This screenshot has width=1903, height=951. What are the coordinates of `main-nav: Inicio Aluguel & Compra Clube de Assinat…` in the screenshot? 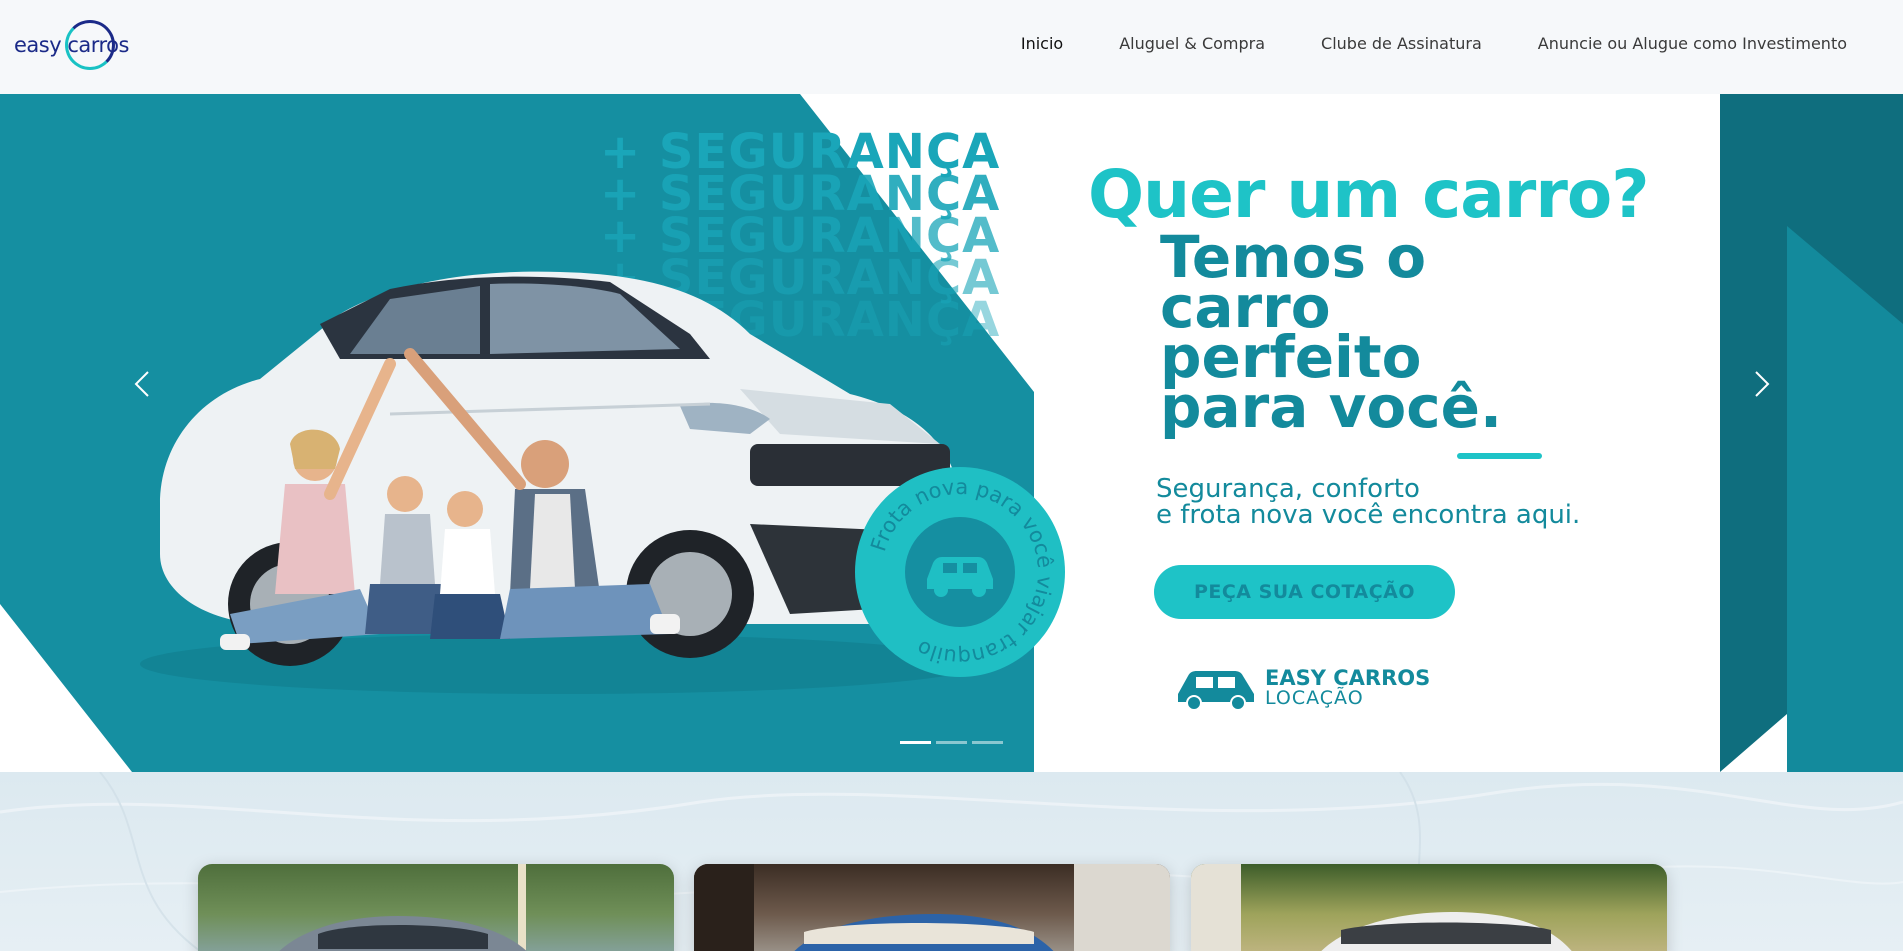 It's located at (1406, 43).